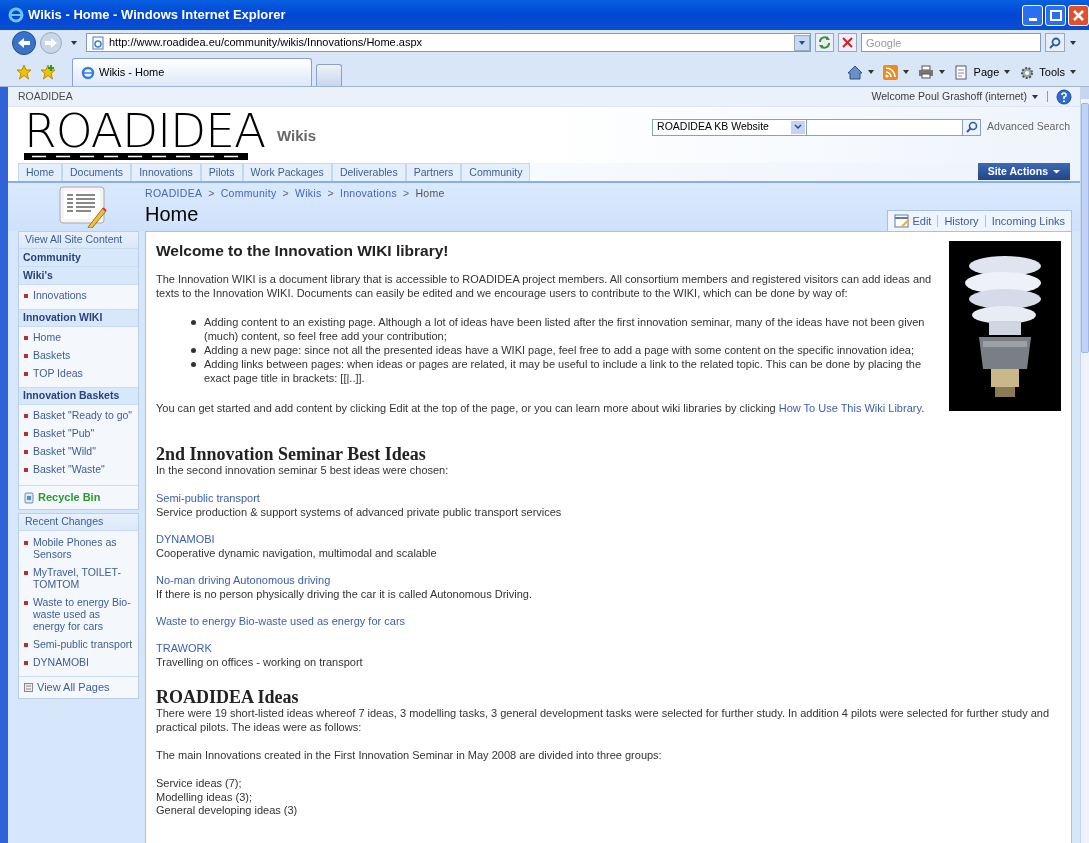  I want to click on scrollbar, so click(1084, 465).